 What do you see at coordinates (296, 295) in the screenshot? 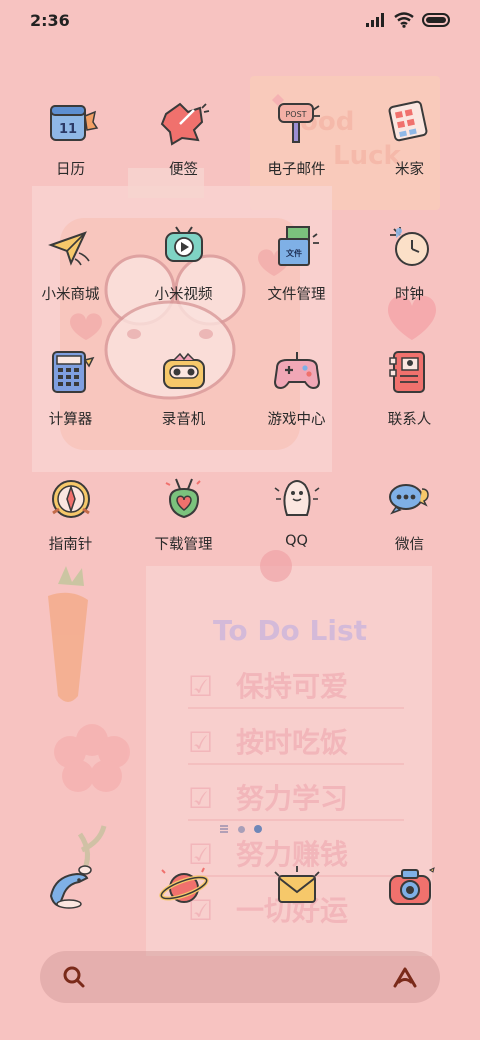
I see `app-label: 文件管理` at bounding box center [296, 295].